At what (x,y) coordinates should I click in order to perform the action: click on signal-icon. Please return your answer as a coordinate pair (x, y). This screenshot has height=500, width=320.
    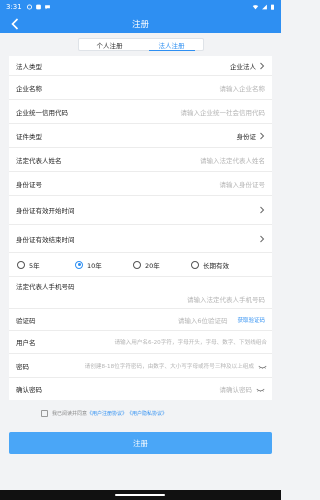
    Looking at the image, I should click on (264, 7).